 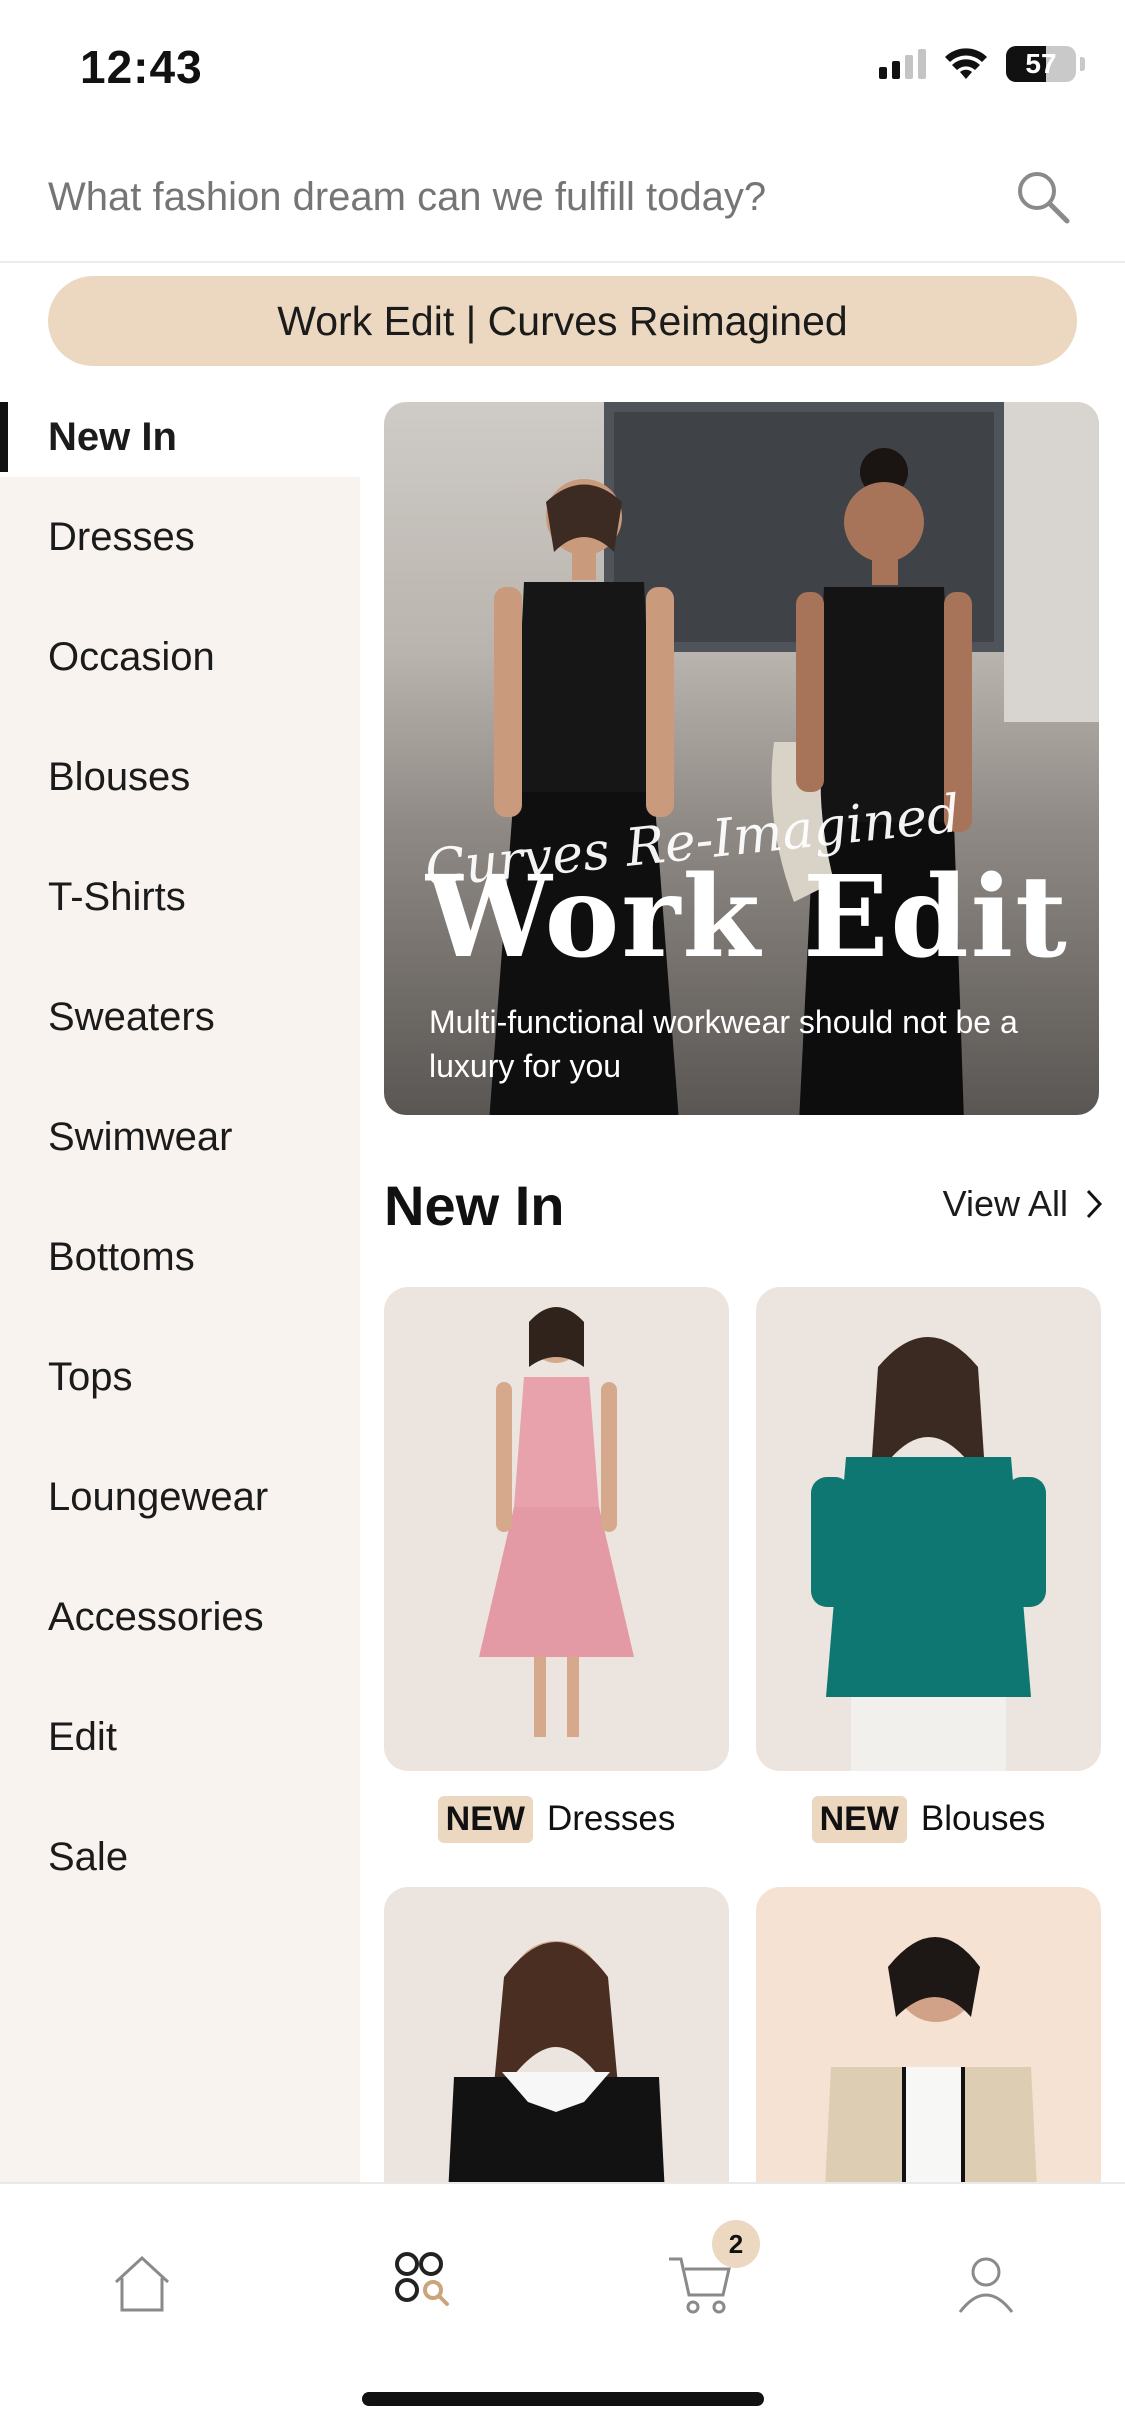 I want to click on sidebar-item-bottoms: Bottoms, so click(x=180, y=1257).